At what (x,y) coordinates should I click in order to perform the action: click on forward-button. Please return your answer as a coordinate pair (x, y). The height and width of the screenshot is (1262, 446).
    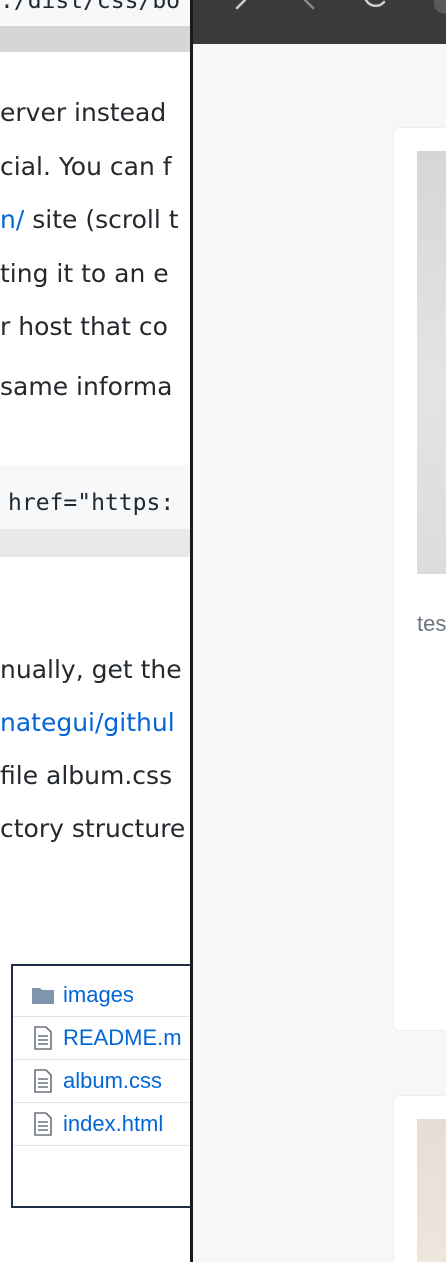
    Looking at the image, I should click on (313, 10).